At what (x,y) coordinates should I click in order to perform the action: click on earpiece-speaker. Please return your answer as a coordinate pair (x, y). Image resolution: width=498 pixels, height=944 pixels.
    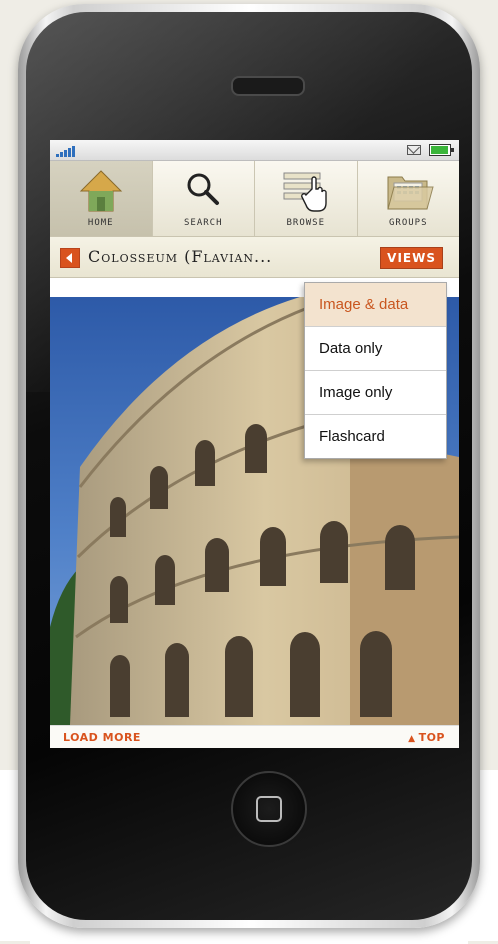
    Looking at the image, I should click on (268, 86).